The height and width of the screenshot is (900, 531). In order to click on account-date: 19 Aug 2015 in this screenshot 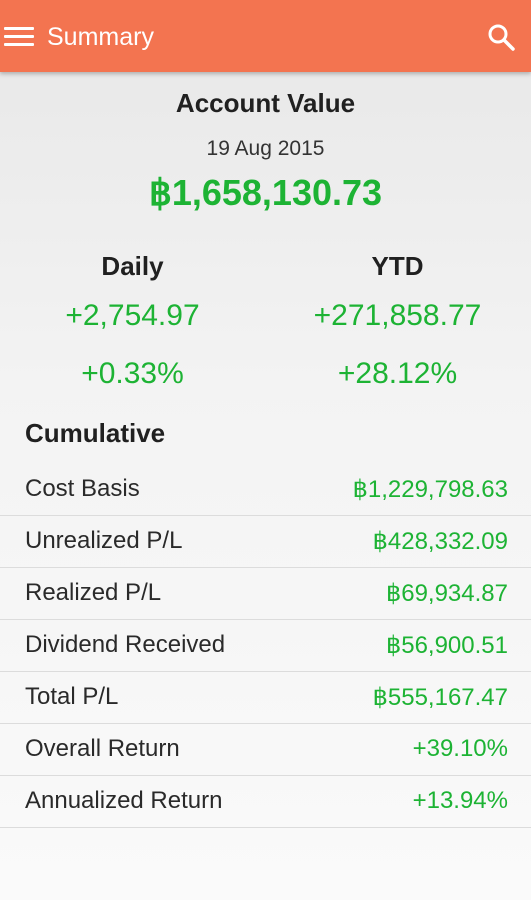, I will do `click(265, 148)`.